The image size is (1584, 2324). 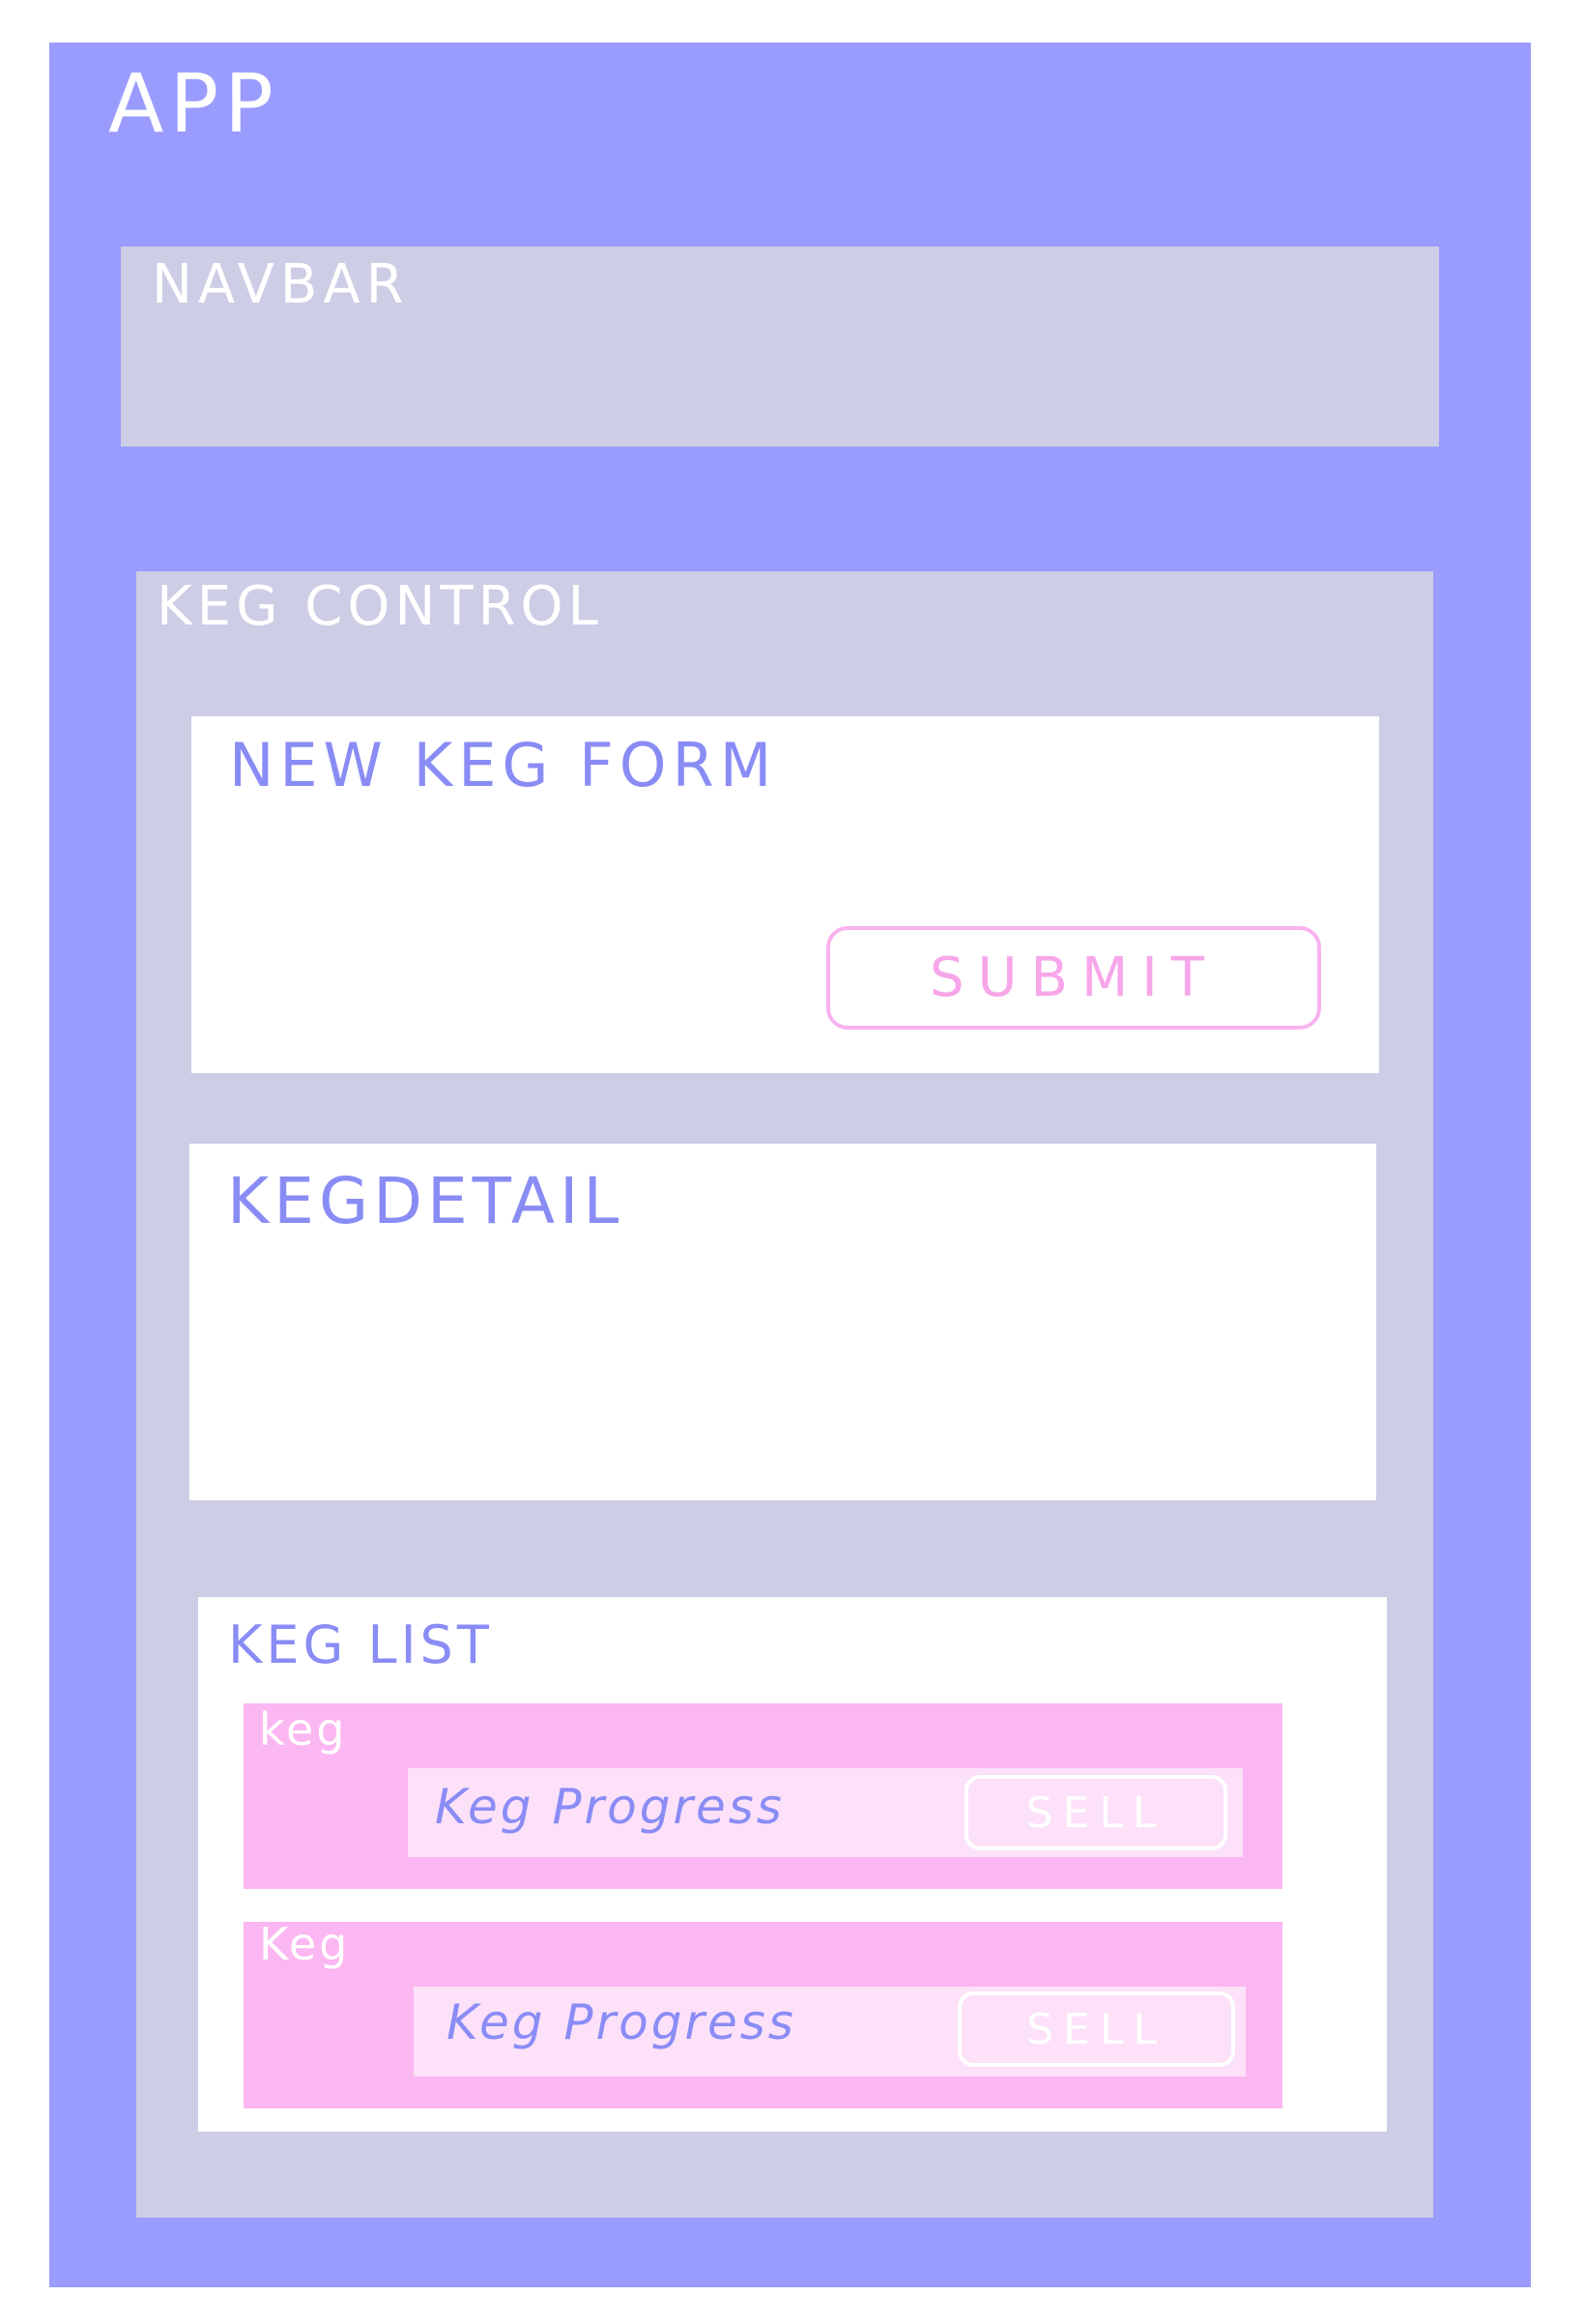 I want to click on new-keg-form-label: NEW KEG FORM, so click(x=504, y=765).